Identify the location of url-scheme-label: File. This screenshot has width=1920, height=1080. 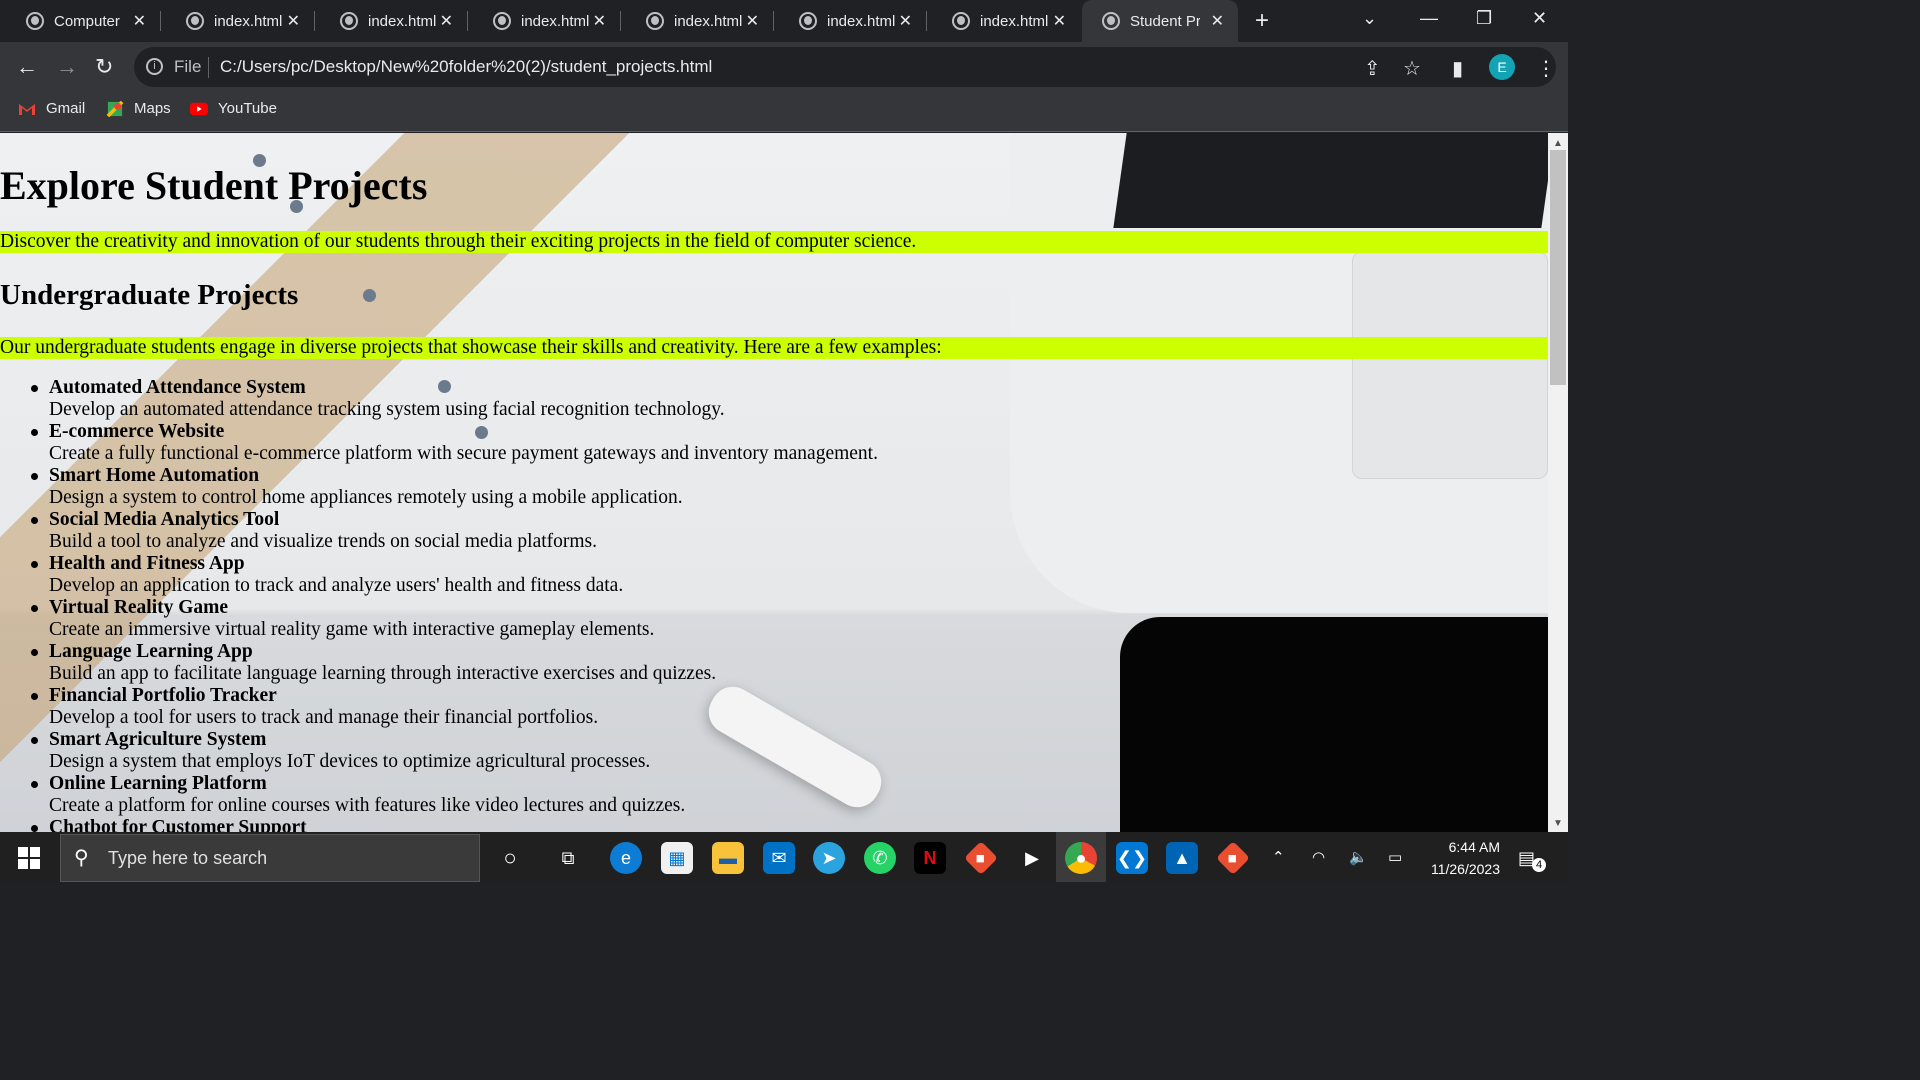
(188, 66).